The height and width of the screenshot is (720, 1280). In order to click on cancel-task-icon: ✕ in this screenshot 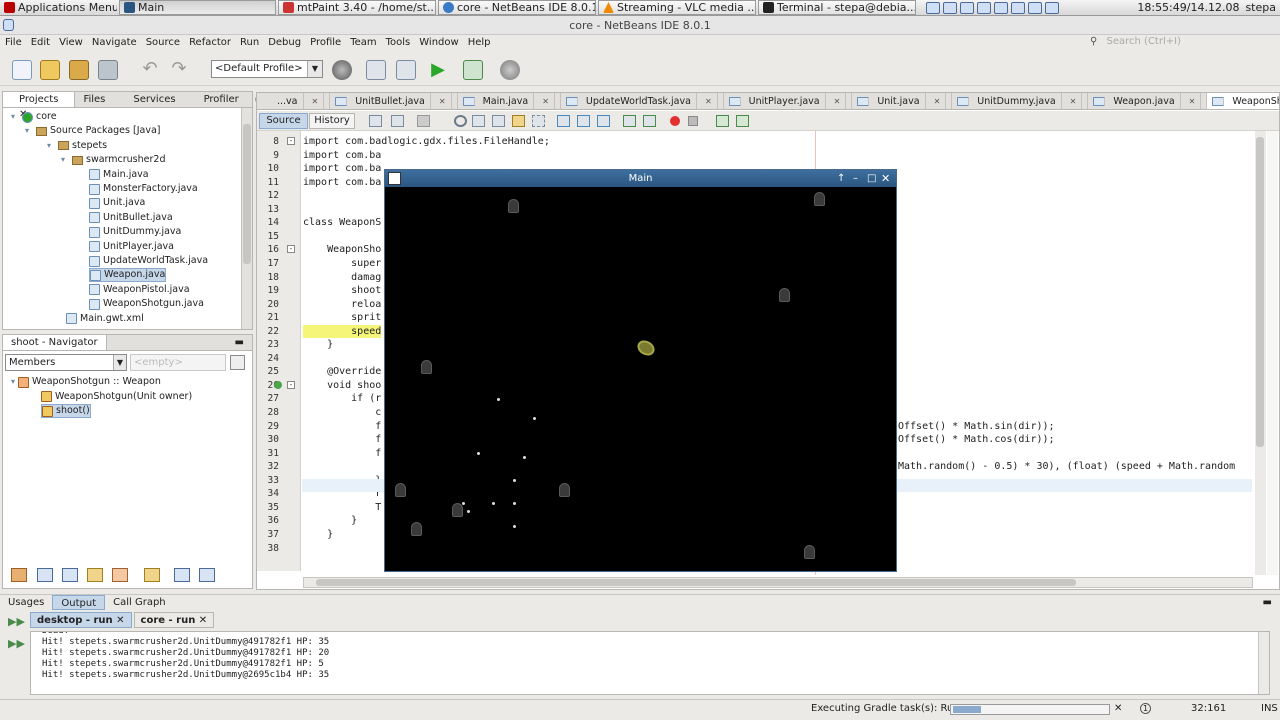, I will do `click(1118, 709)`.